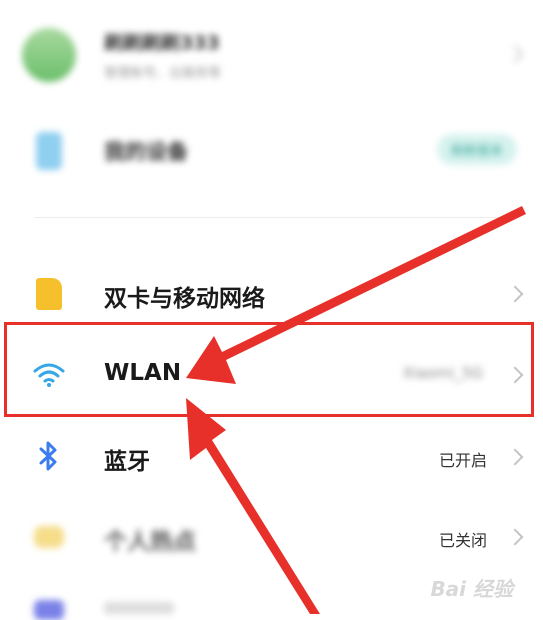  I want to click on arrow-lower, so click(253, 506).